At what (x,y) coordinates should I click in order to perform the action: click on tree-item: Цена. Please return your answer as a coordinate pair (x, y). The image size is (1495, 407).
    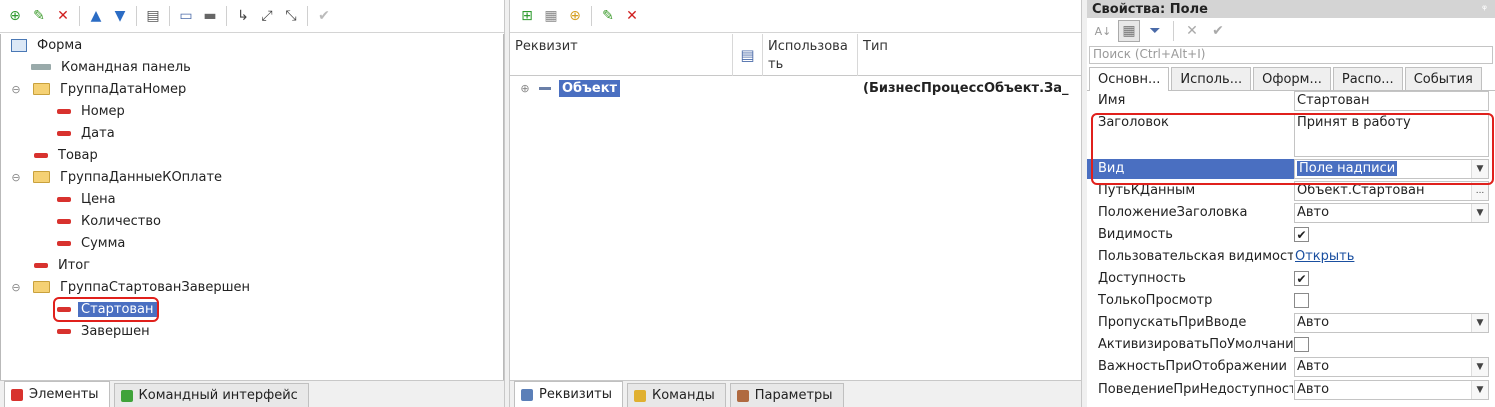
    Looking at the image, I should click on (58, 199).